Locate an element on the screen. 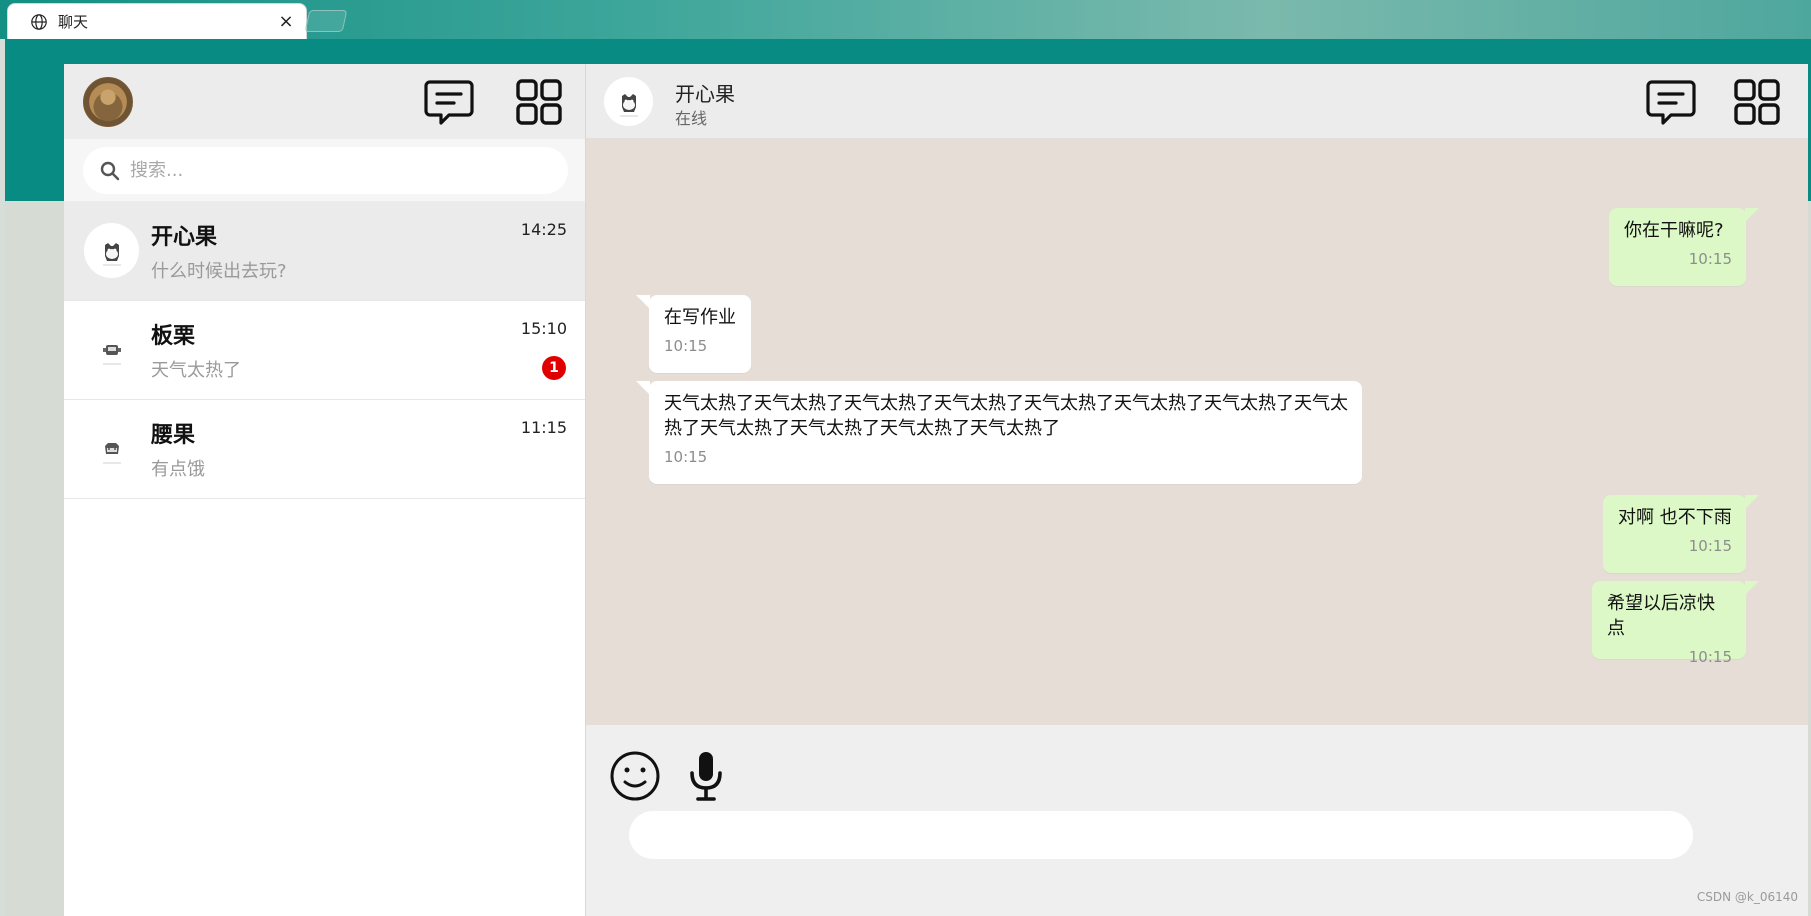 The height and width of the screenshot is (916, 1811). unread-badge: 1 is located at coordinates (554, 368).